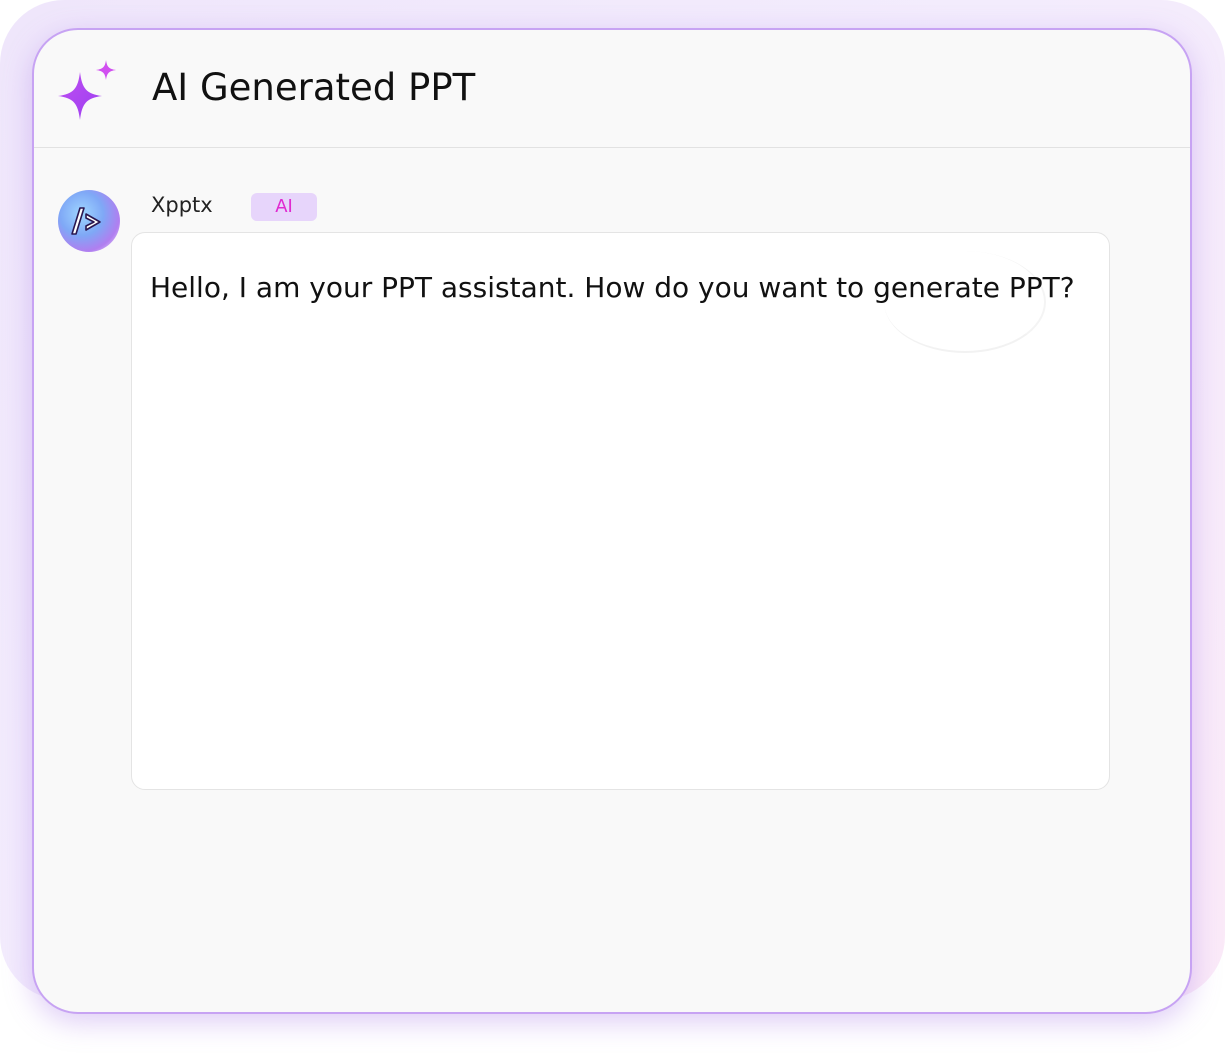 This screenshot has height=1056, width=1225. I want to click on header-bar: AI Generated PPT, so click(612, 89).